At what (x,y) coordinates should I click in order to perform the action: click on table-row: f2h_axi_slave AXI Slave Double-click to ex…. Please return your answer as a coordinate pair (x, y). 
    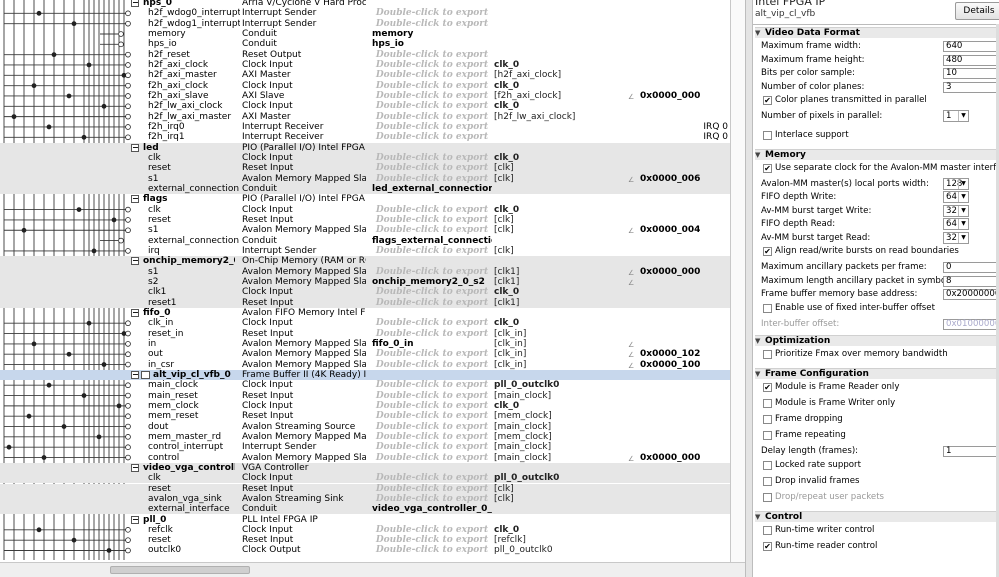
    Looking at the image, I should click on (372, 96).